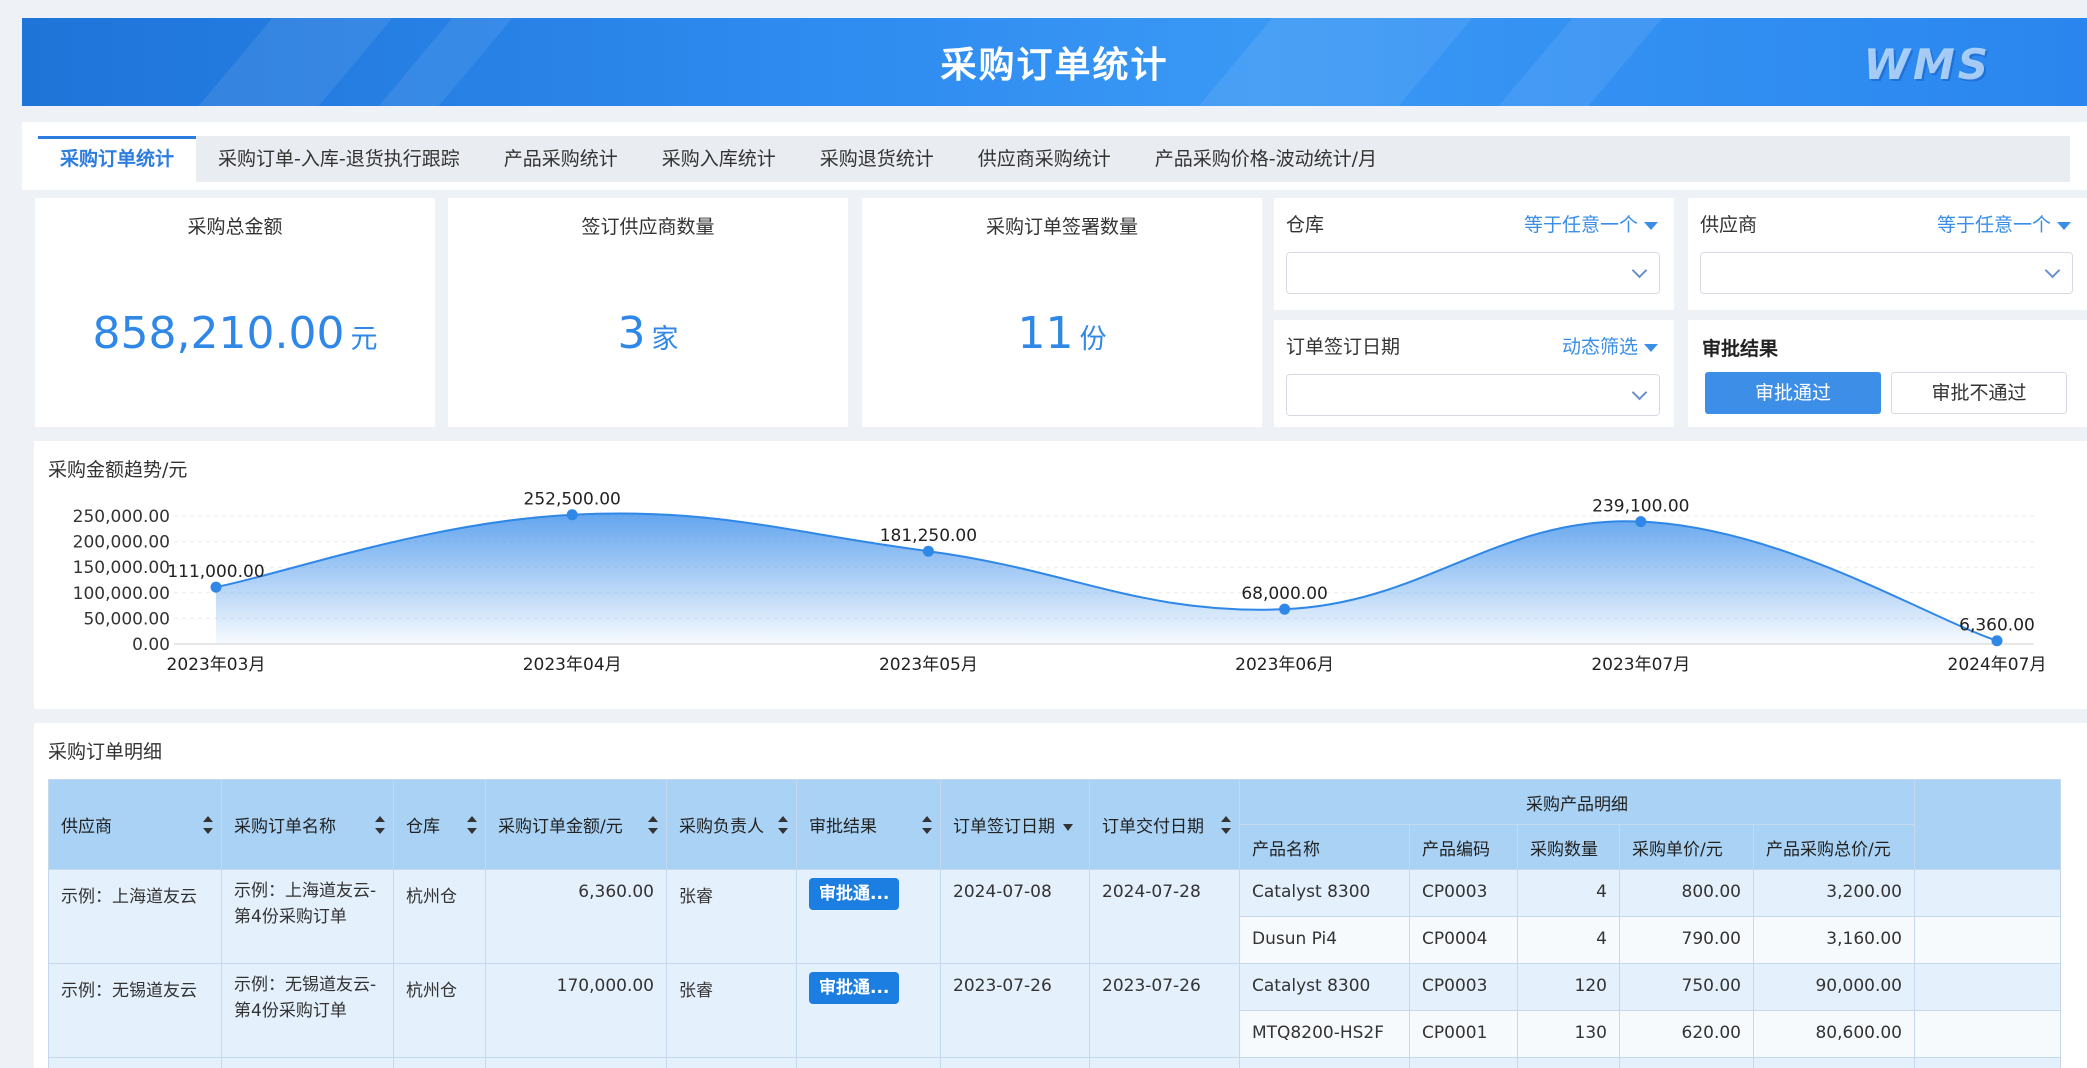  Describe the element at coordinates (1610, 345) in the screenshot. I see `filter-mode-dropdown: 动态筛选` at that location.